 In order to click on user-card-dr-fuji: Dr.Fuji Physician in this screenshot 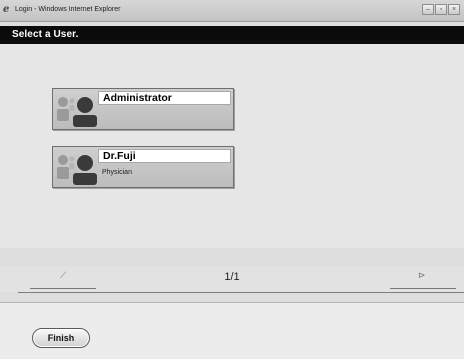, I will do `click(143, 167)`.